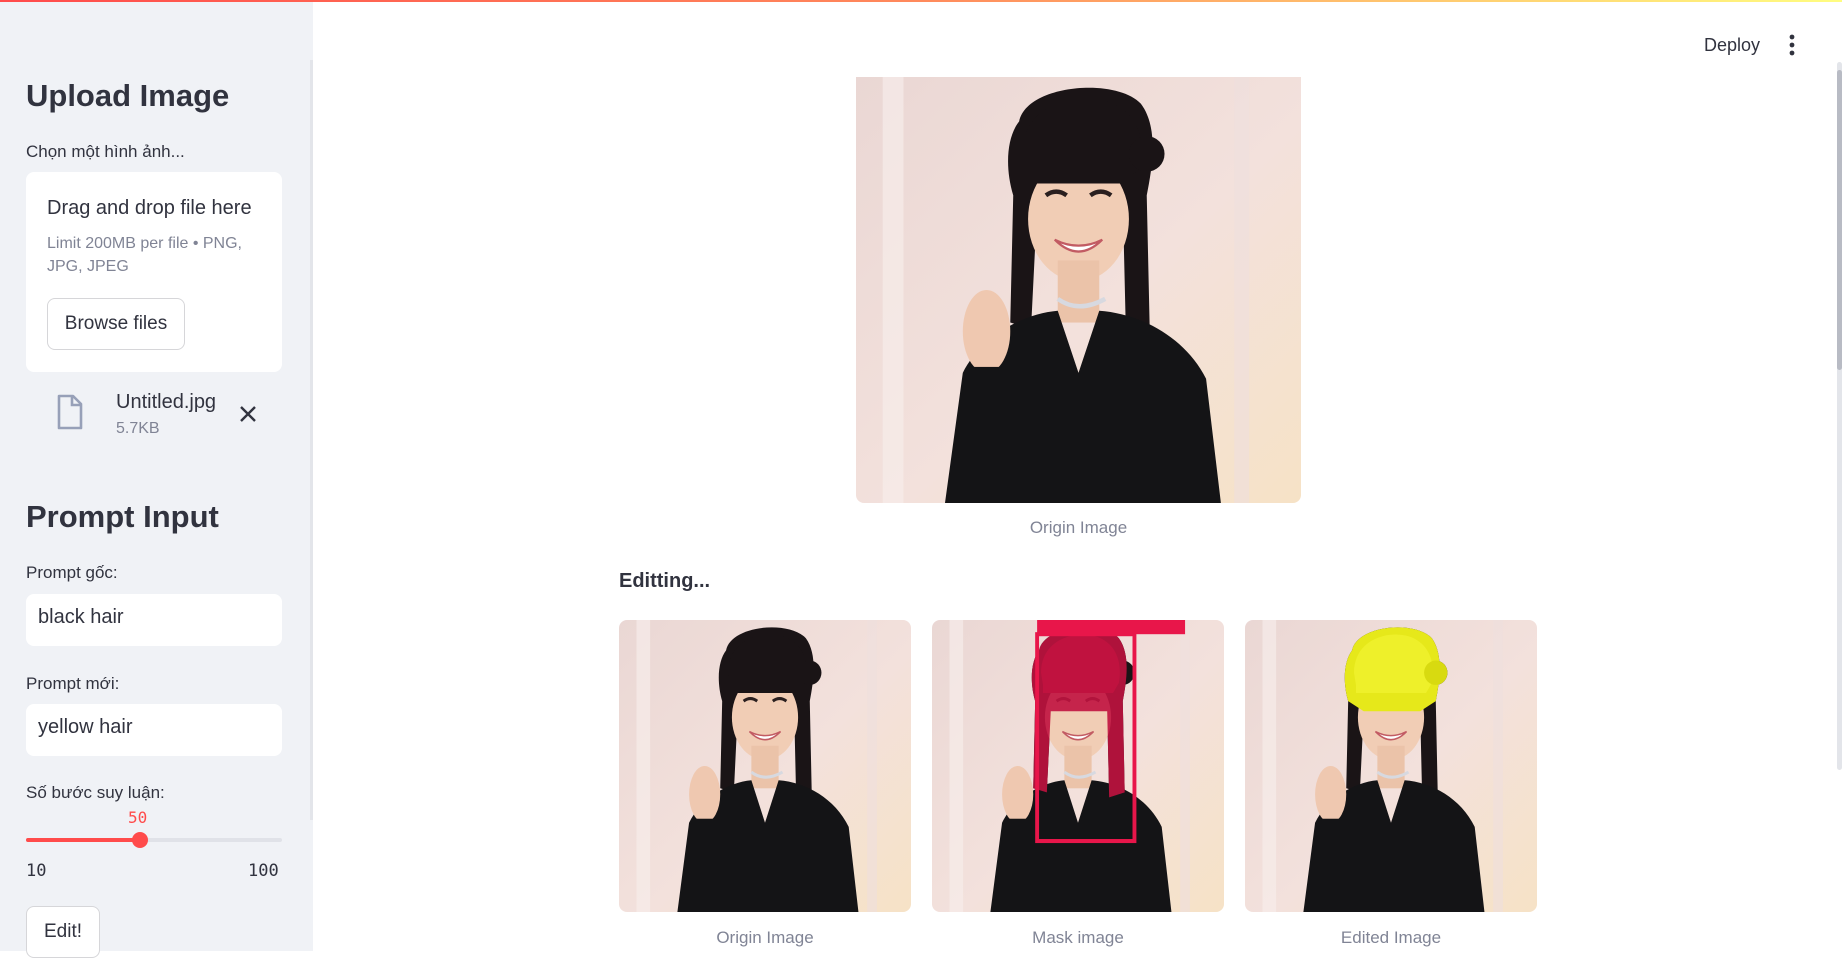 The height and width of the screenshot is (958, 1842). What do you see at coordinates (1078, 290) in the screenshot?
I see `origin-image-large` at bounding box center [1078, 290].